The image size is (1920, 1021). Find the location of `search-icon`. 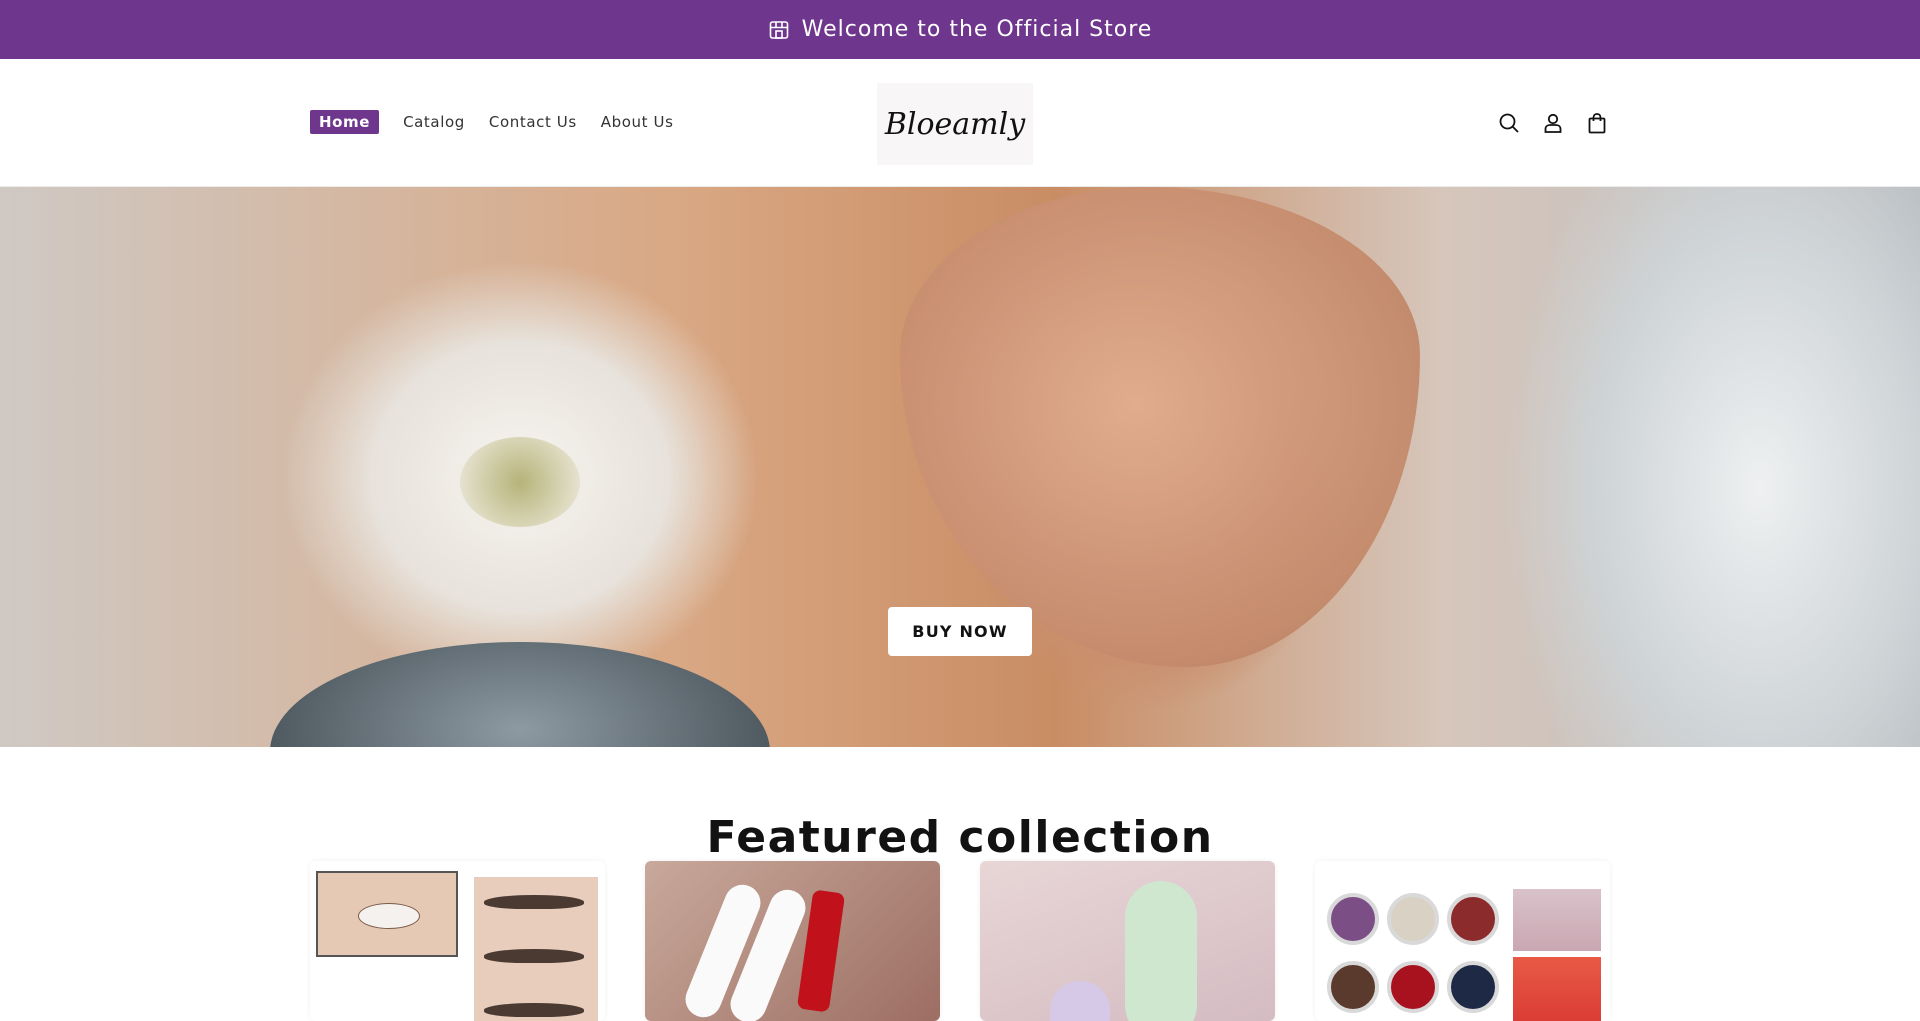

search-icon is located at coordinates (1509, 123).